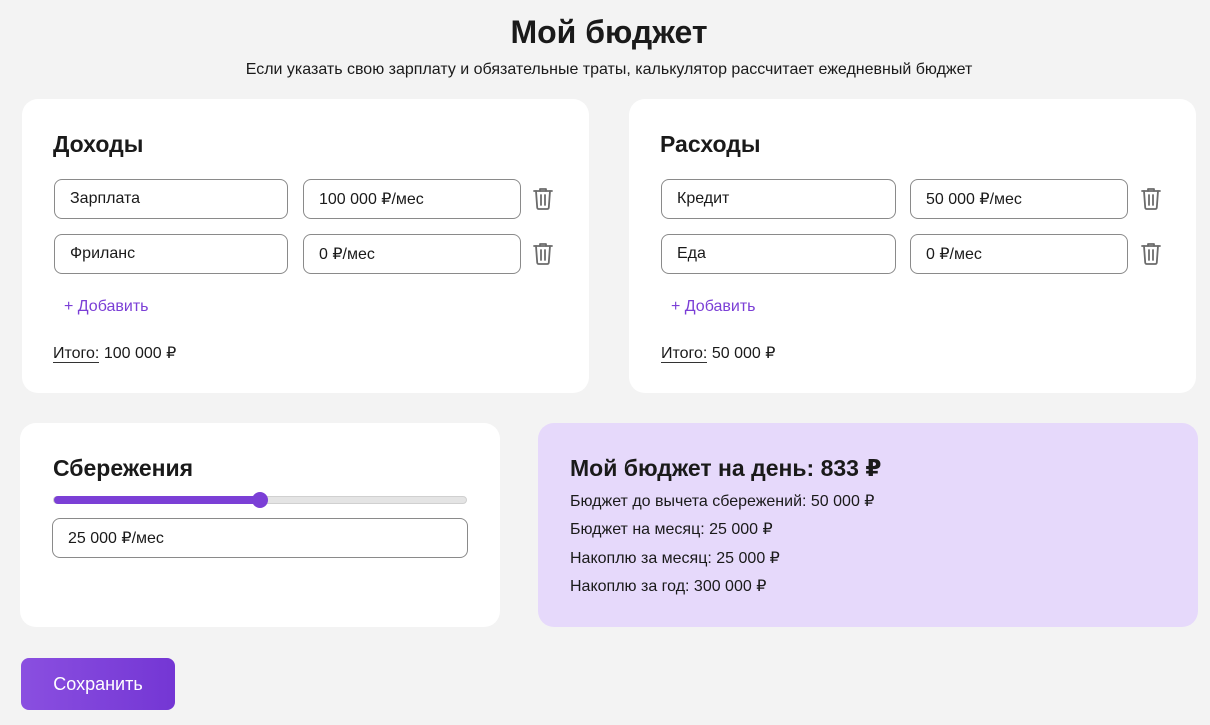 This screenshot has height=725, width=1210. I want to click on expenses-title: Расходы, so click(710, 144).